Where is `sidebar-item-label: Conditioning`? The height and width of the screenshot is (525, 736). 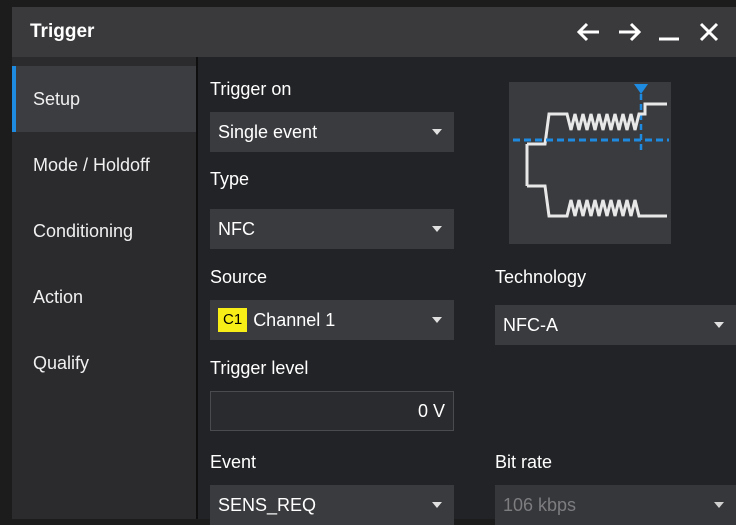
sidebar-item-label: Conditioning is located at coordinates (83, 230).